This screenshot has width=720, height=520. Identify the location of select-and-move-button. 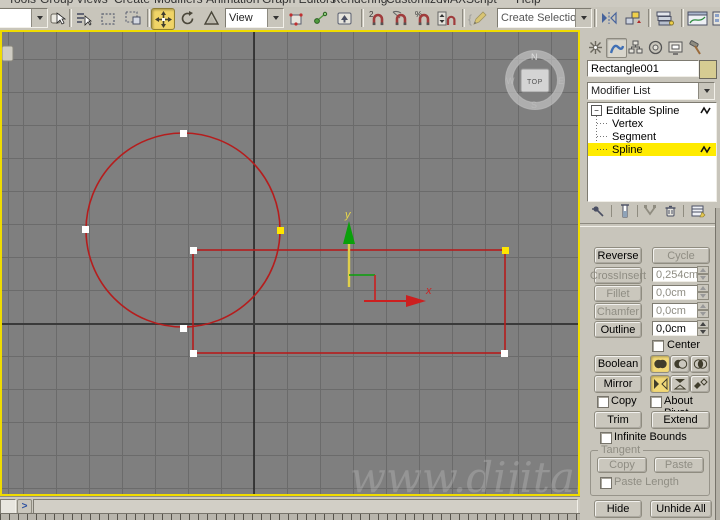
(163, 19).